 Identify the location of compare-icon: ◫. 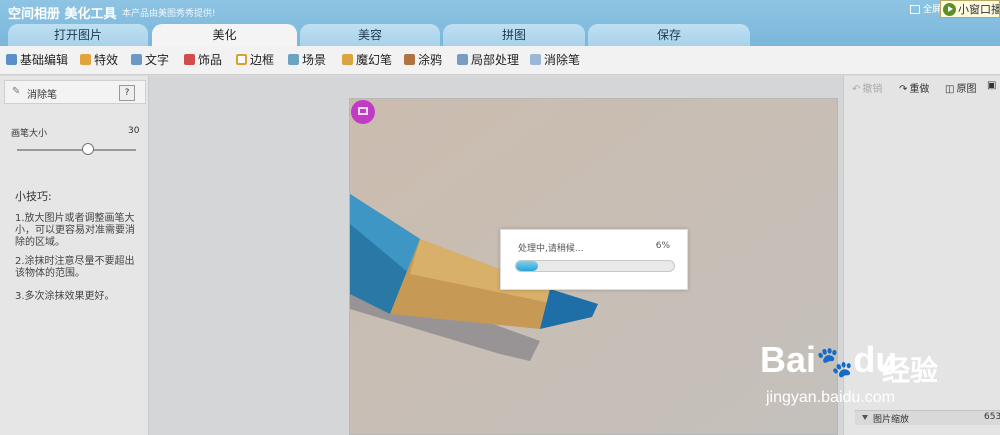
(950, 89).